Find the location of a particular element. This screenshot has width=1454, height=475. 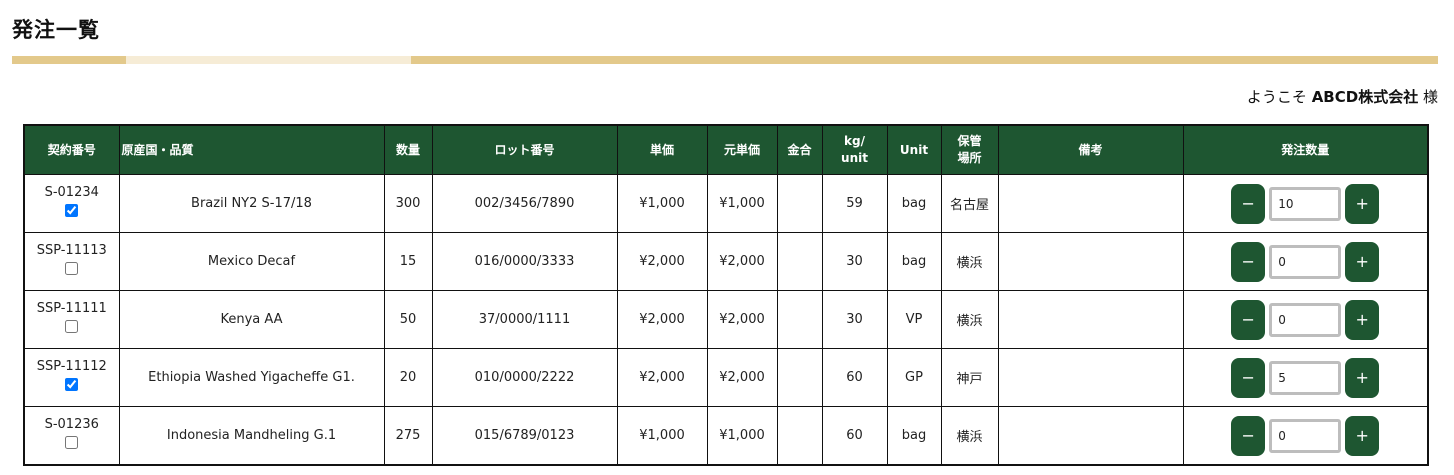

header-lot: ロット番号 is located at coordinates (524, 149).